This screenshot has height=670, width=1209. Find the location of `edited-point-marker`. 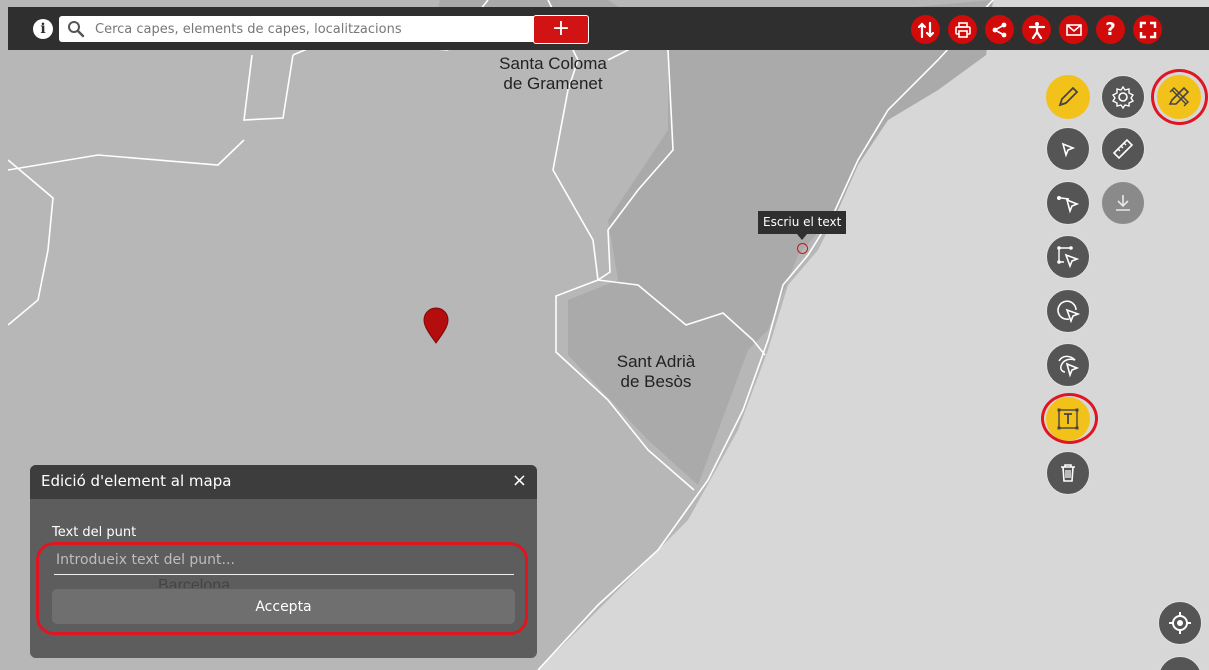

edited-point-marker is located at coordinates (802, 248).